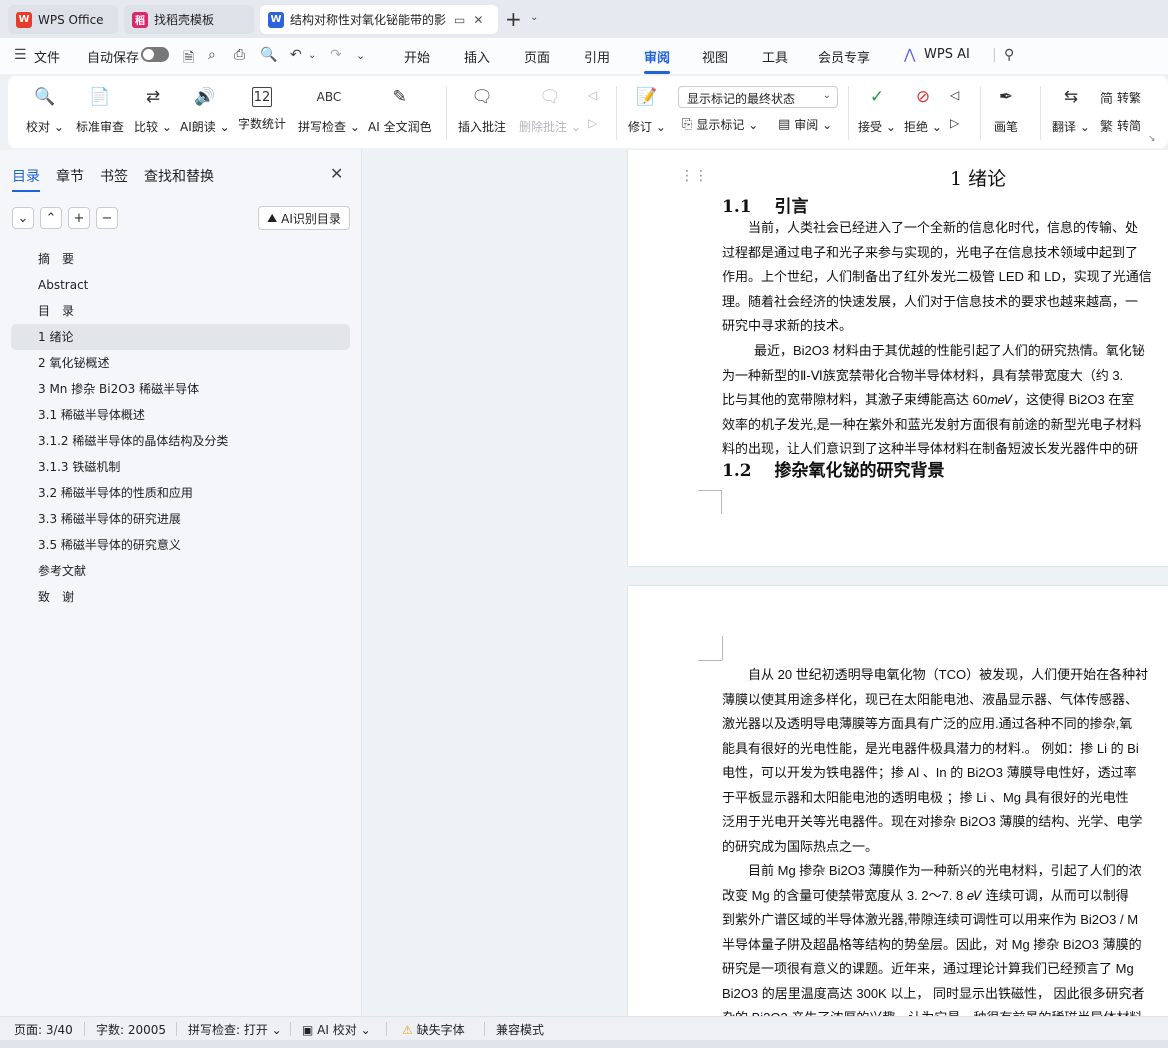 This screenshot has width=1168, height=1048. Describe the element at coordinates (51, 218) in the screenshot. I see `collapse-all-icon: ⌃` at that location.